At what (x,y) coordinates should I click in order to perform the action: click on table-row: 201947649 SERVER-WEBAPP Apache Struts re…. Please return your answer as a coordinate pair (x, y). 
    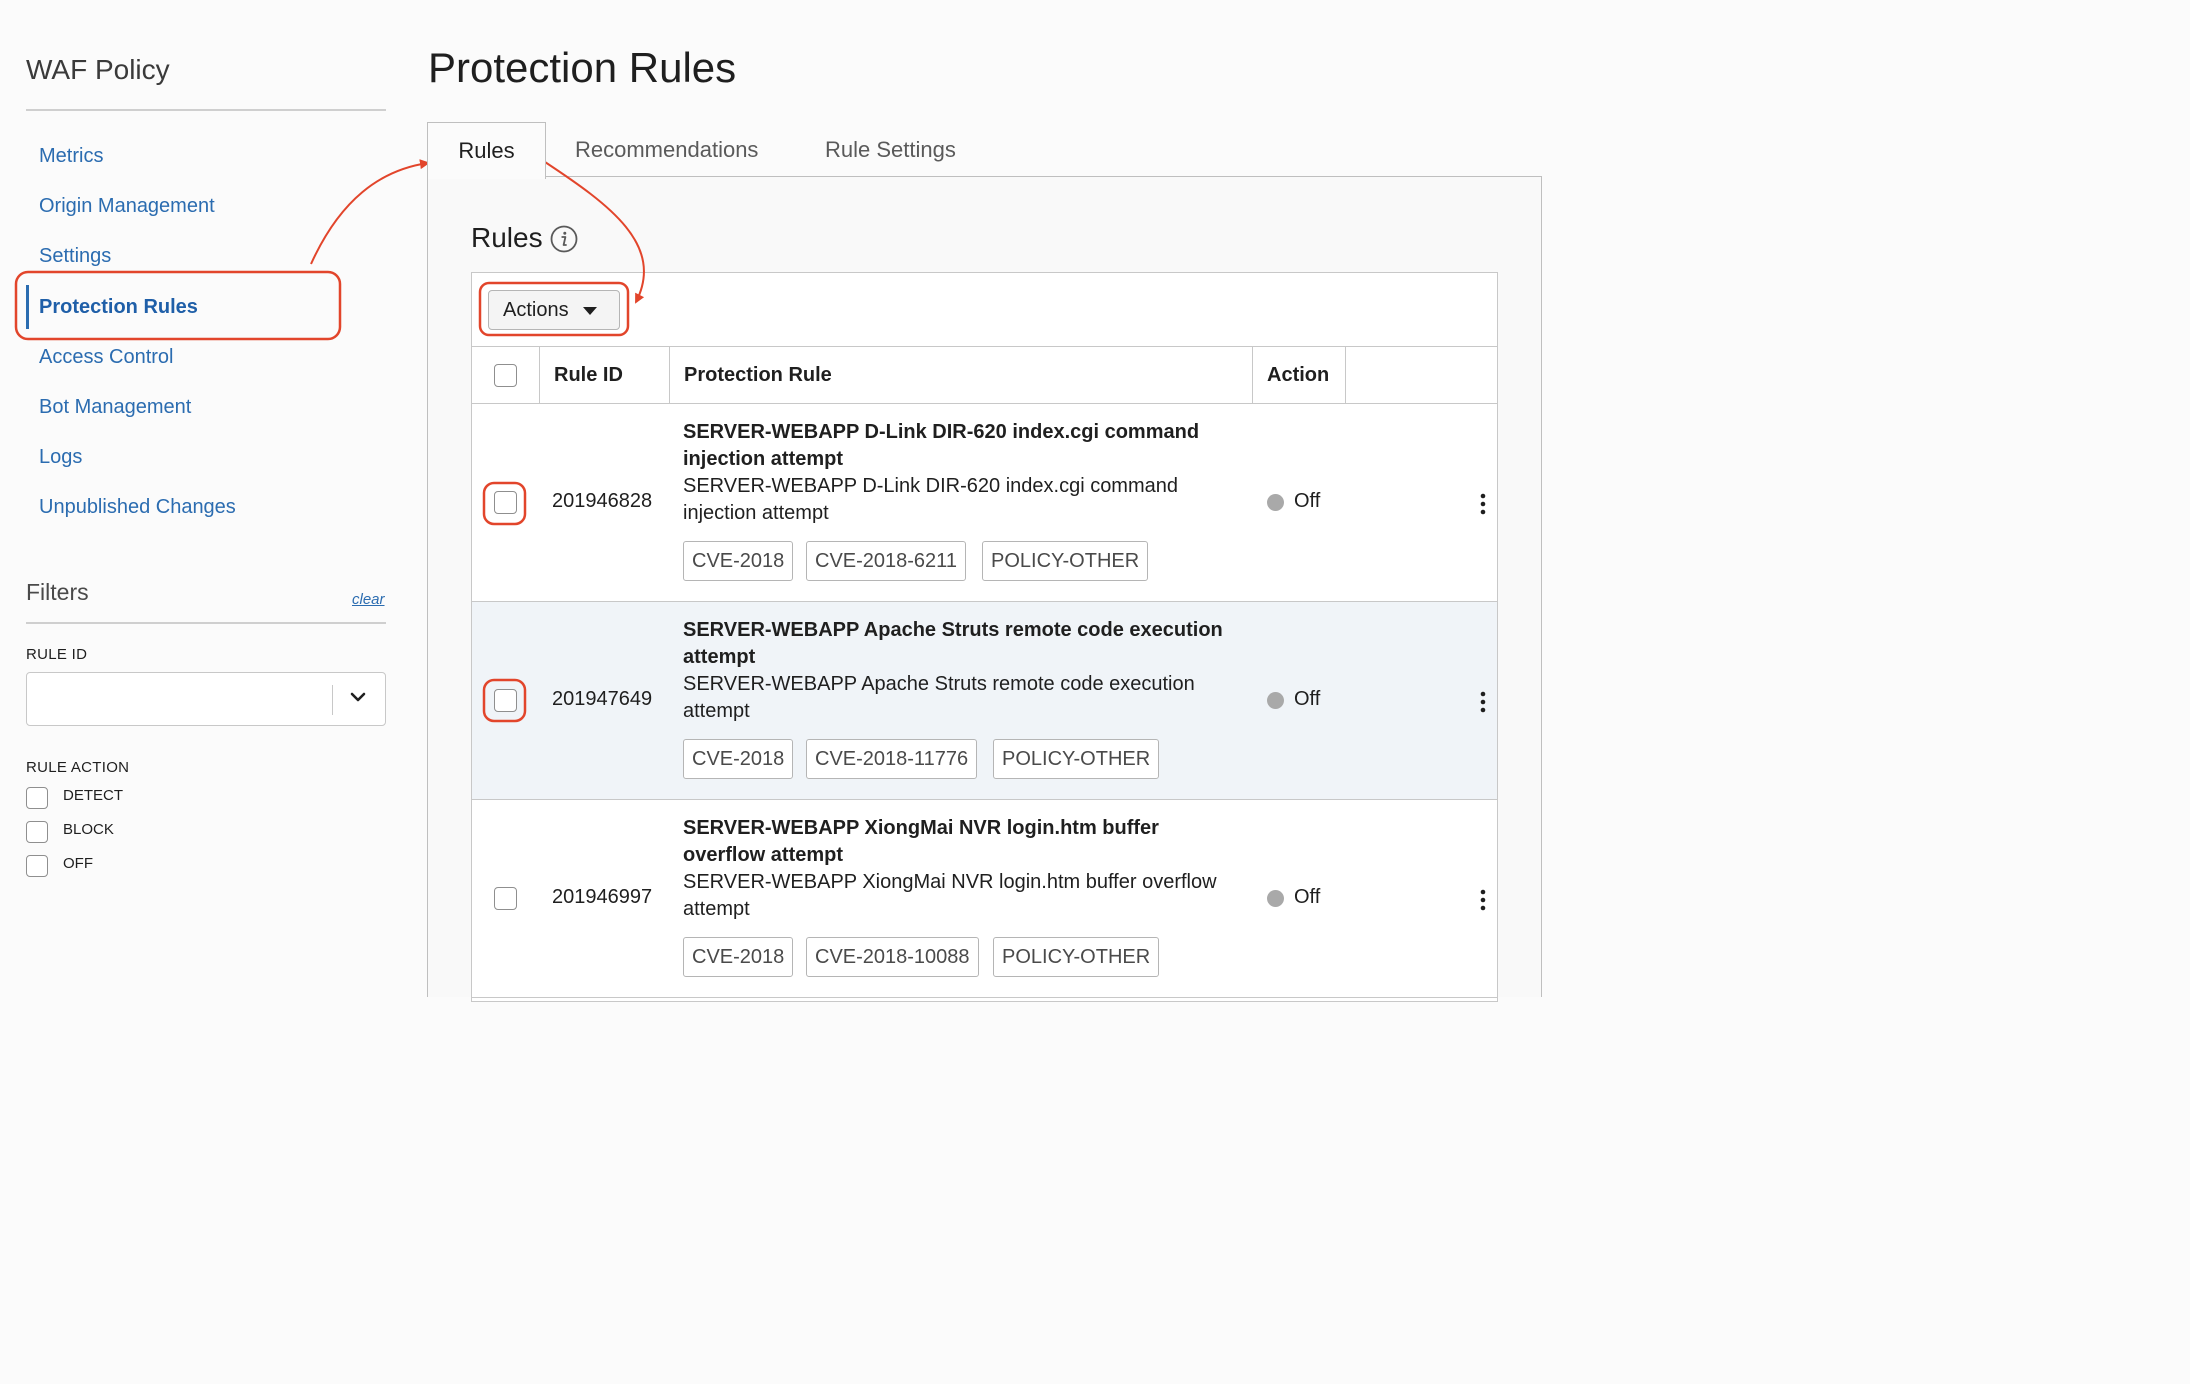
    Looking at the image, I should click on (984, 701).